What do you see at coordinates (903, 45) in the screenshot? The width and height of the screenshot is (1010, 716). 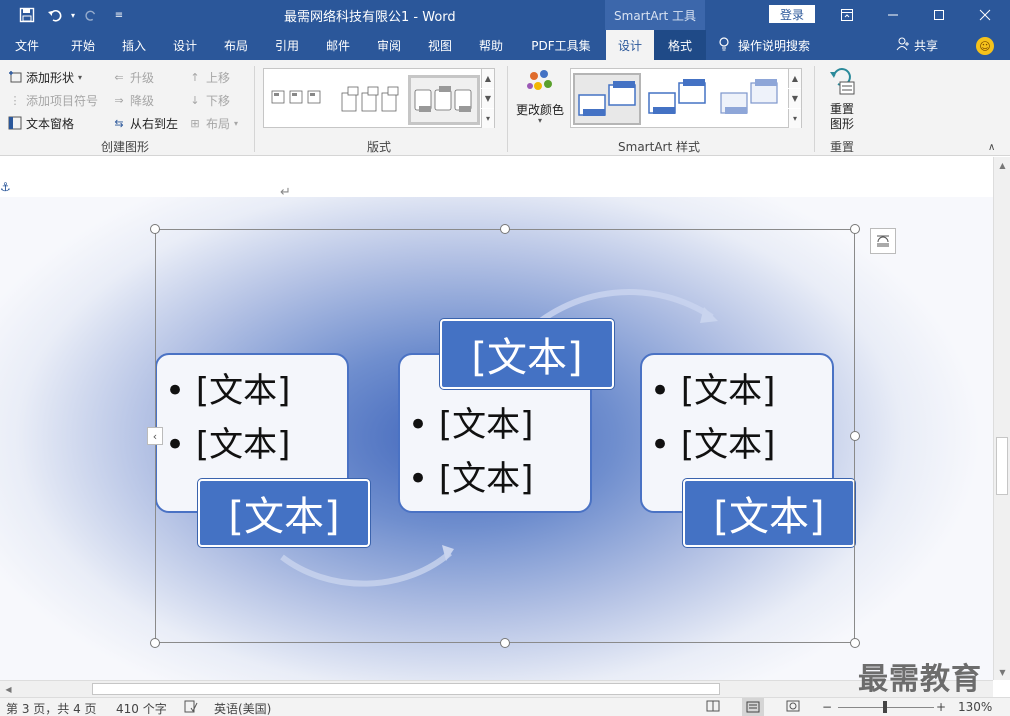 I see `person-icon` at bounding box center [903, 45].